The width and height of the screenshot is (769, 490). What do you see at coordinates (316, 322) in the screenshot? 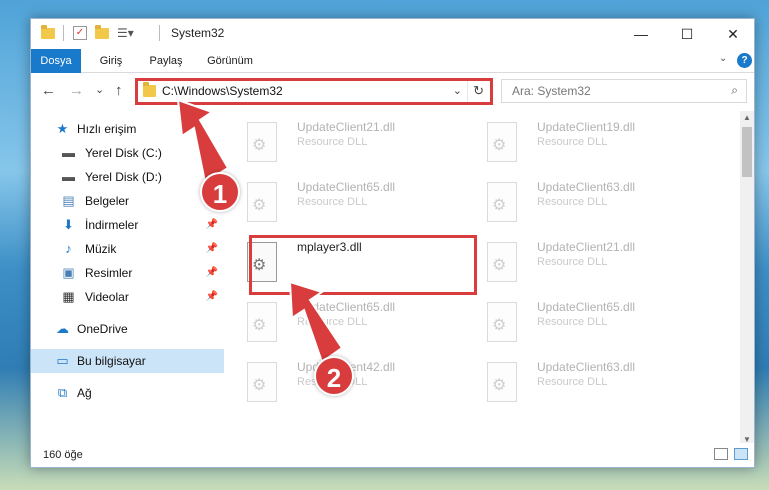
I see `arrow-two` at bounding box center [316, 322].